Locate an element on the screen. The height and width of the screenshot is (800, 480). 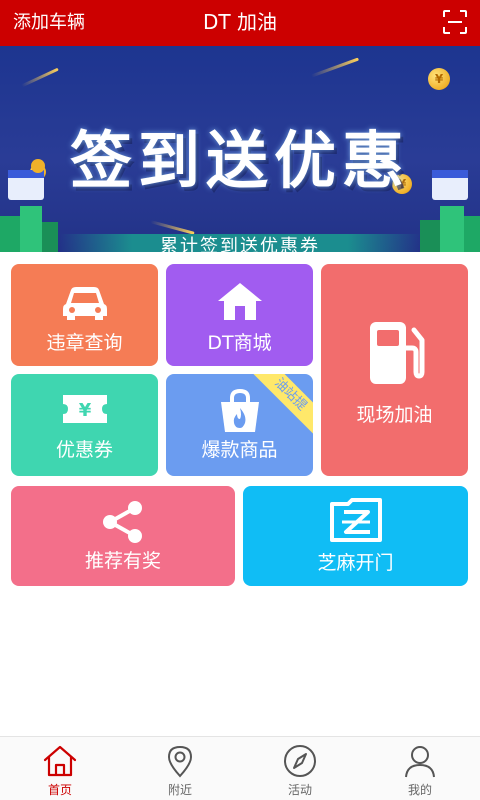
tile-violation-query: 违章查询 is located at coordinates (84, 315).